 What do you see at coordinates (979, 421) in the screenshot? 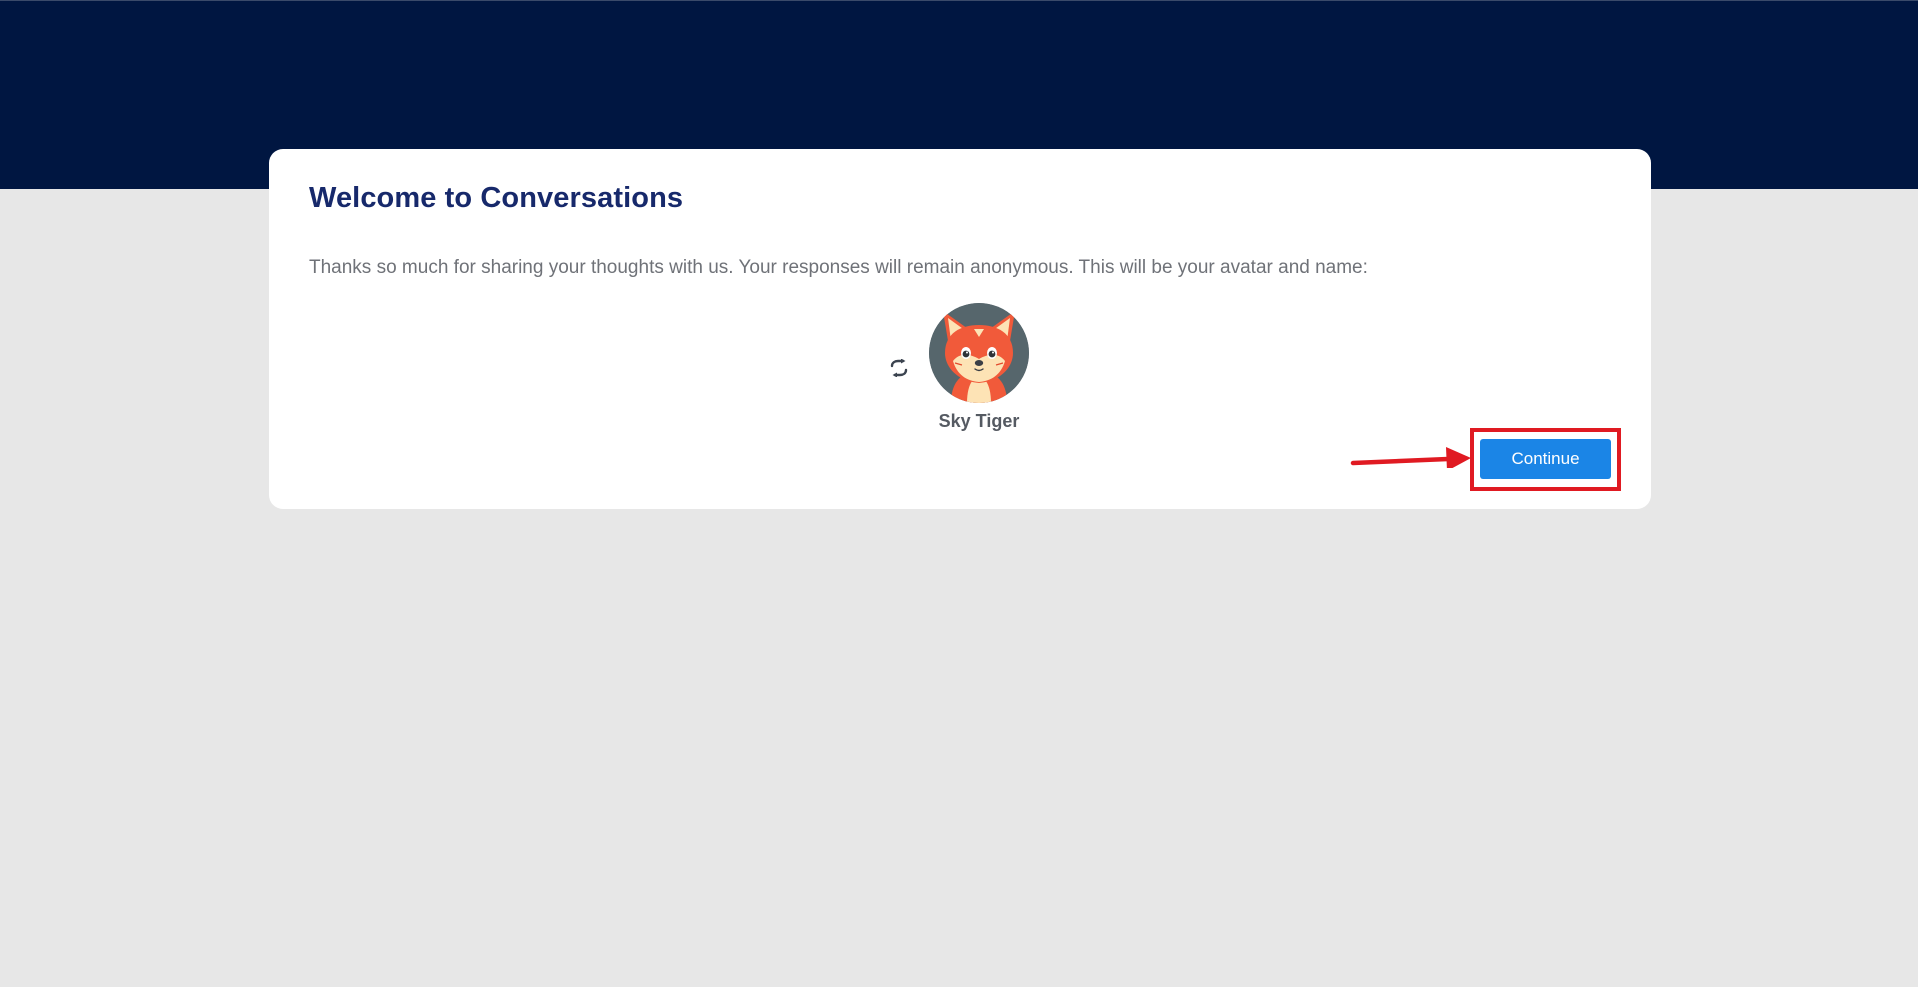
I see `avatar-name: Sky Tiger` at bounding box center [979, 421].